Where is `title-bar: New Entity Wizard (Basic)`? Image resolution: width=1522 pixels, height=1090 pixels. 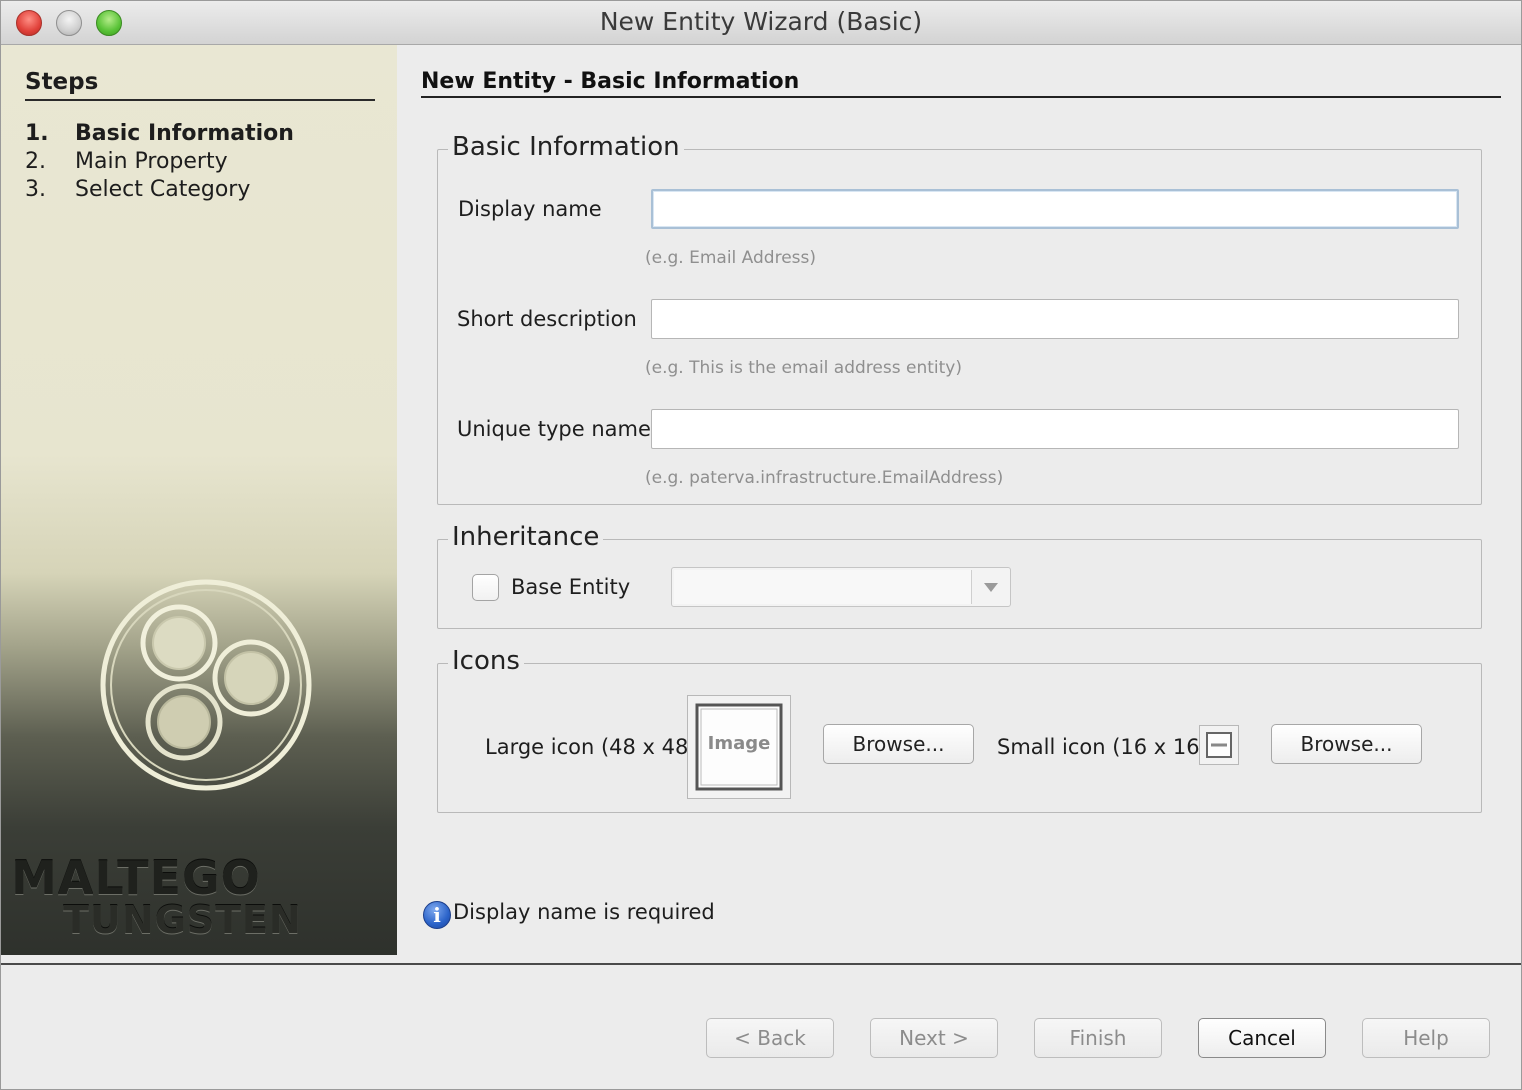
title-bar: New Entity Wizard (Basic) is located at coordinates (761, 23).